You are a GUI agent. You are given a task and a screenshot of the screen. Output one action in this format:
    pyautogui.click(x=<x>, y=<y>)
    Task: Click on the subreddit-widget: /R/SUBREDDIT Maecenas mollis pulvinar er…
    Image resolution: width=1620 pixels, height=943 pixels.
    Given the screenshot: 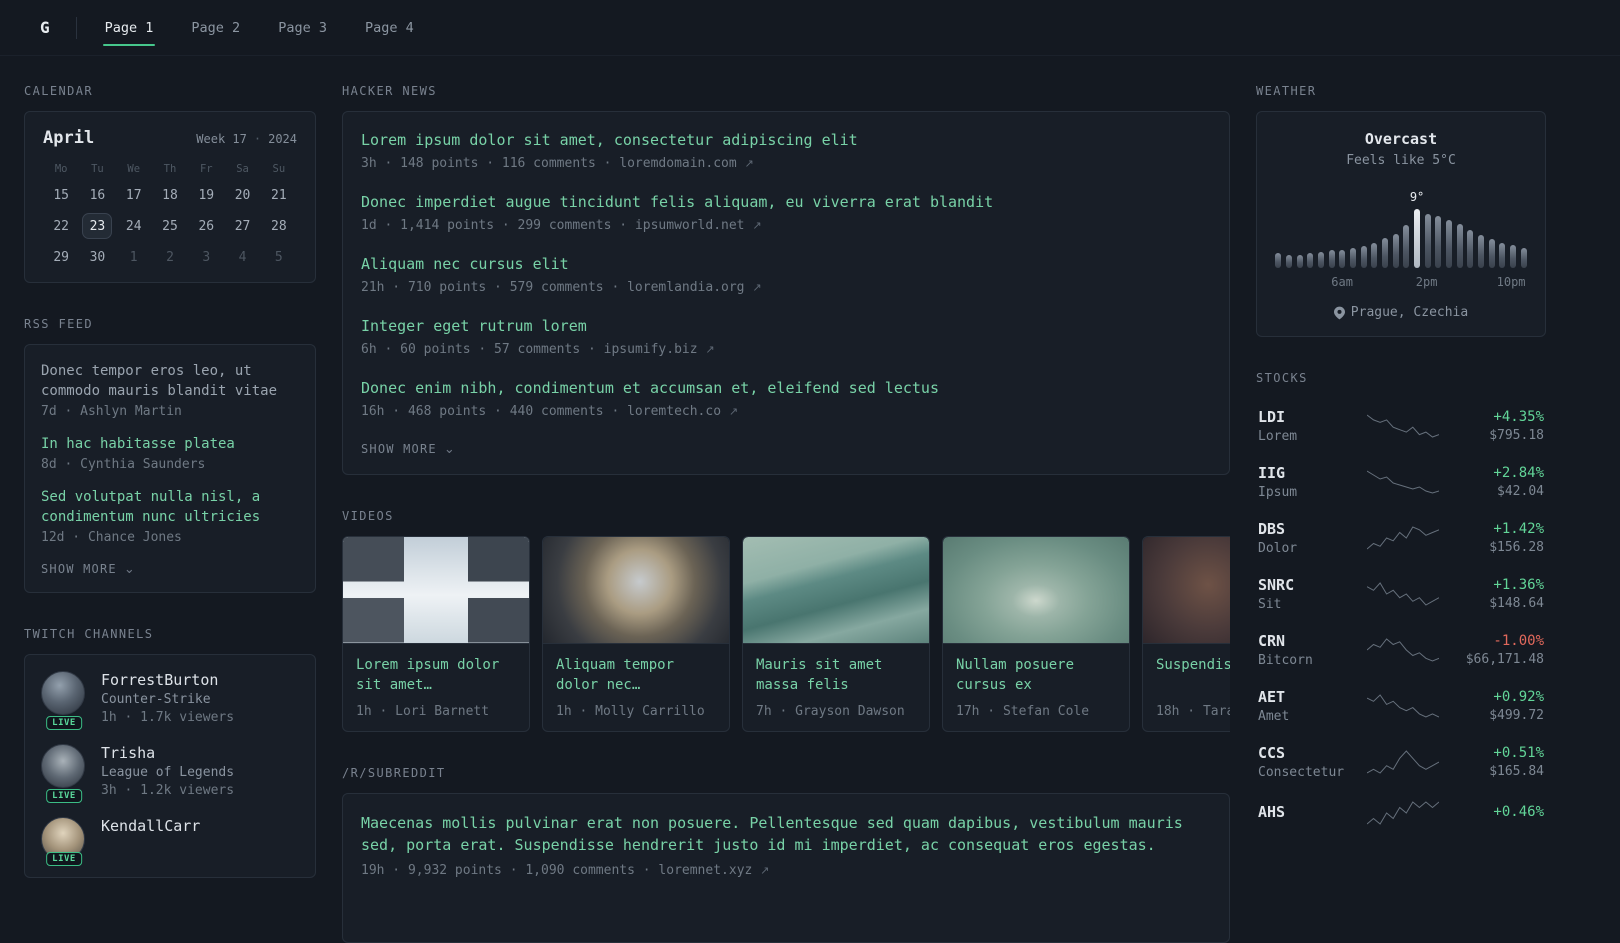 What is the action you would take?
    pyautogui.click(x=786, y=854)
    